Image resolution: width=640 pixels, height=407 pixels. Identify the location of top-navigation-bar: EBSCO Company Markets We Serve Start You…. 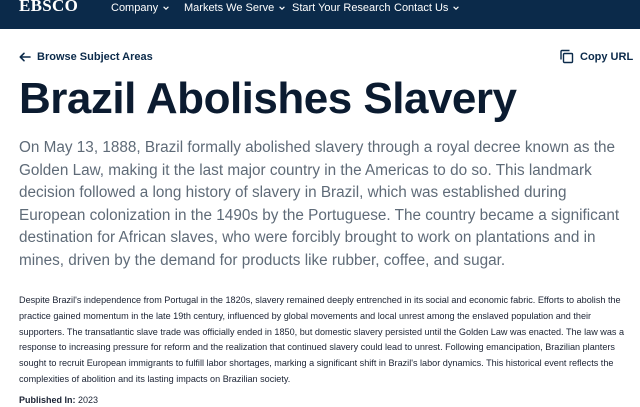
(320, 14).